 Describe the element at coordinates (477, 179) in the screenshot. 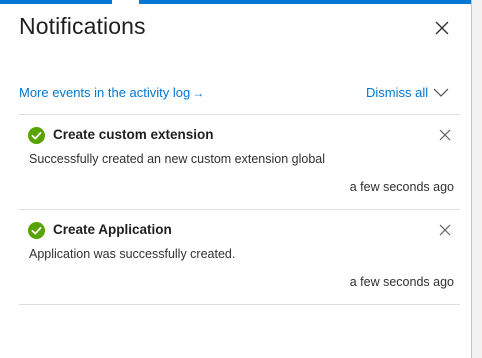

I see `background-strip` at that location.